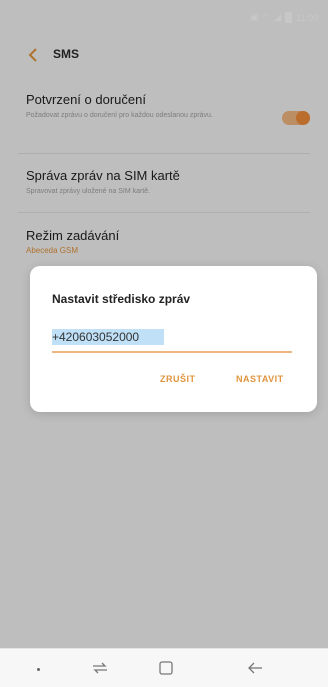  I want to click on navigation-bar, so click(164, 667).